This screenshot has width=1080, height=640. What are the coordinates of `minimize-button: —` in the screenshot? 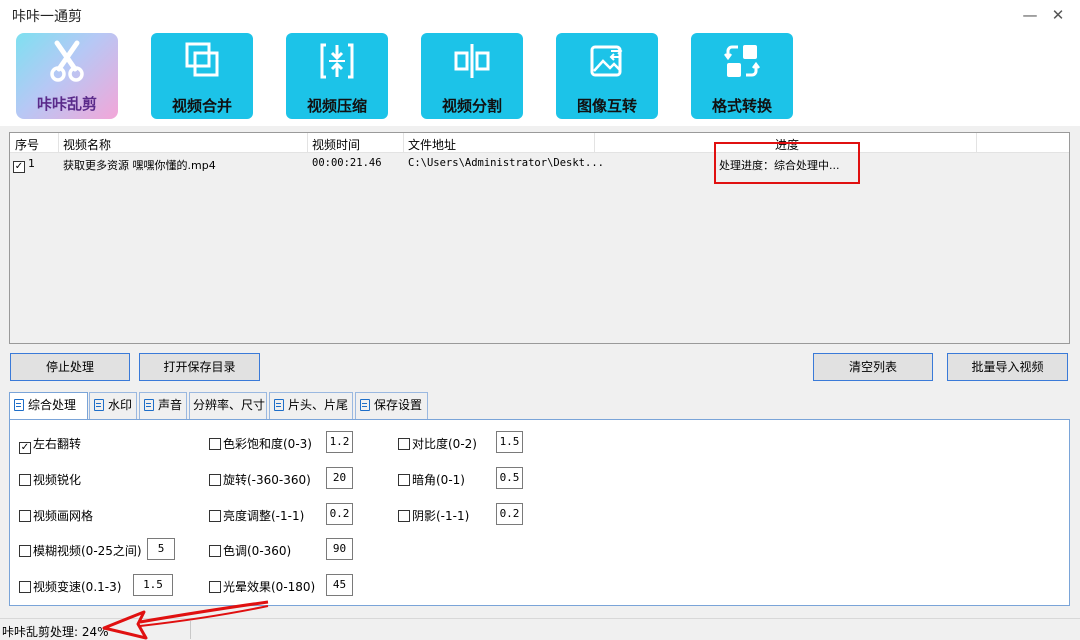 It's located at (1030, 15).